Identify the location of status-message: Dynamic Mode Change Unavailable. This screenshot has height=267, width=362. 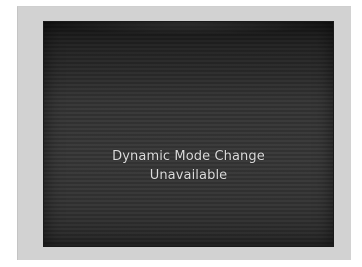
(188, 166).